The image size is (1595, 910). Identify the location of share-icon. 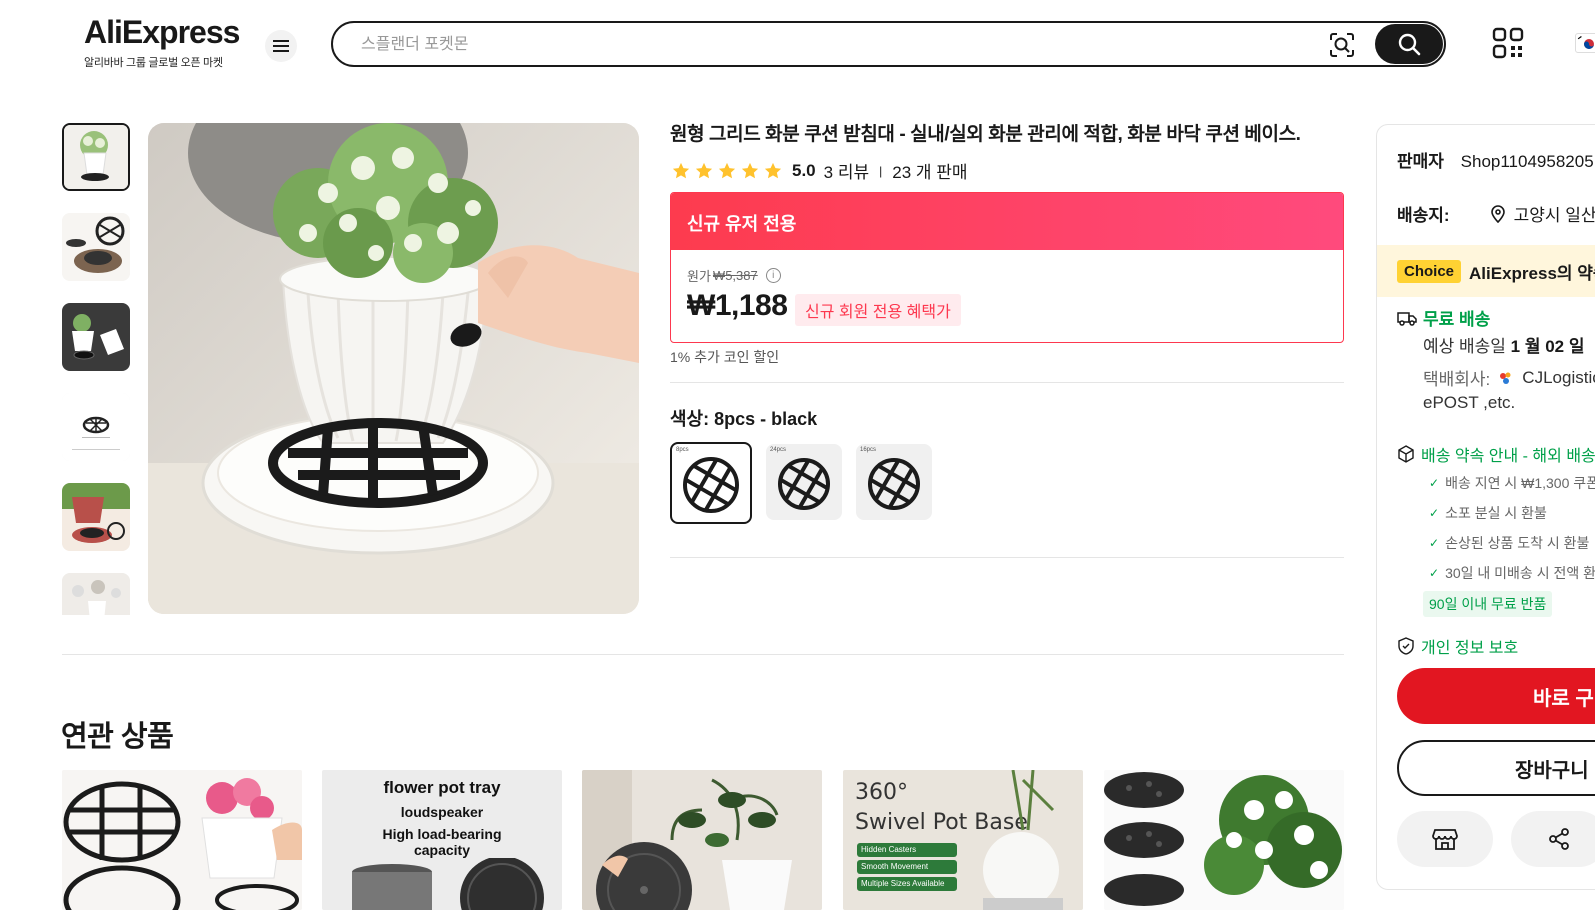
(1559, 839).